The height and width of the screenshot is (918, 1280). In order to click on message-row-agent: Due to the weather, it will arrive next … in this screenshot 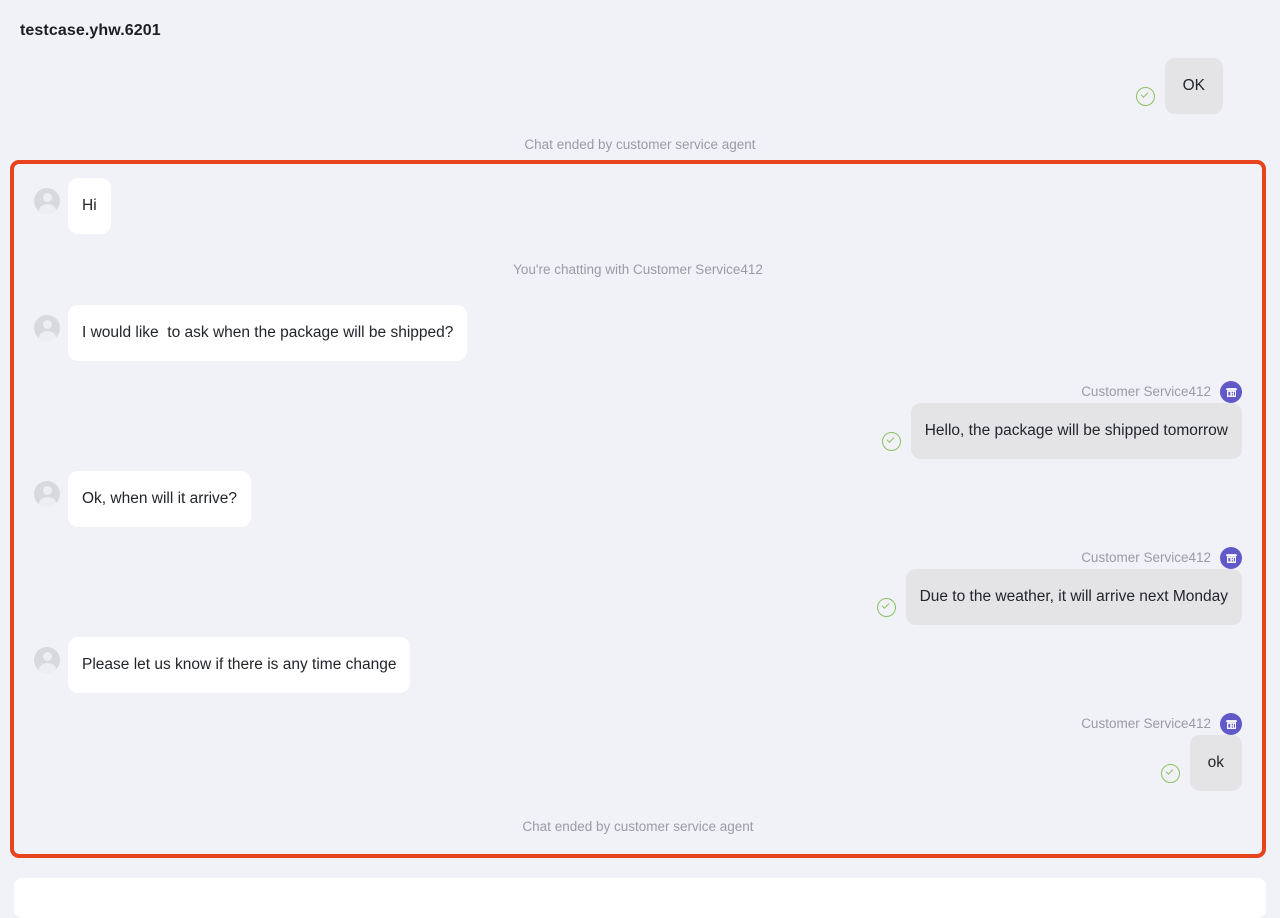, I will do `click(638, 597)`.